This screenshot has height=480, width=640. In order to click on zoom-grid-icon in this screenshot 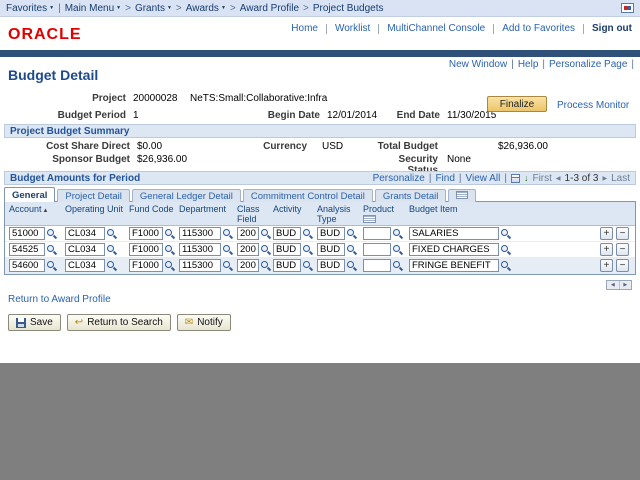, I will do `click(515, 178)`.